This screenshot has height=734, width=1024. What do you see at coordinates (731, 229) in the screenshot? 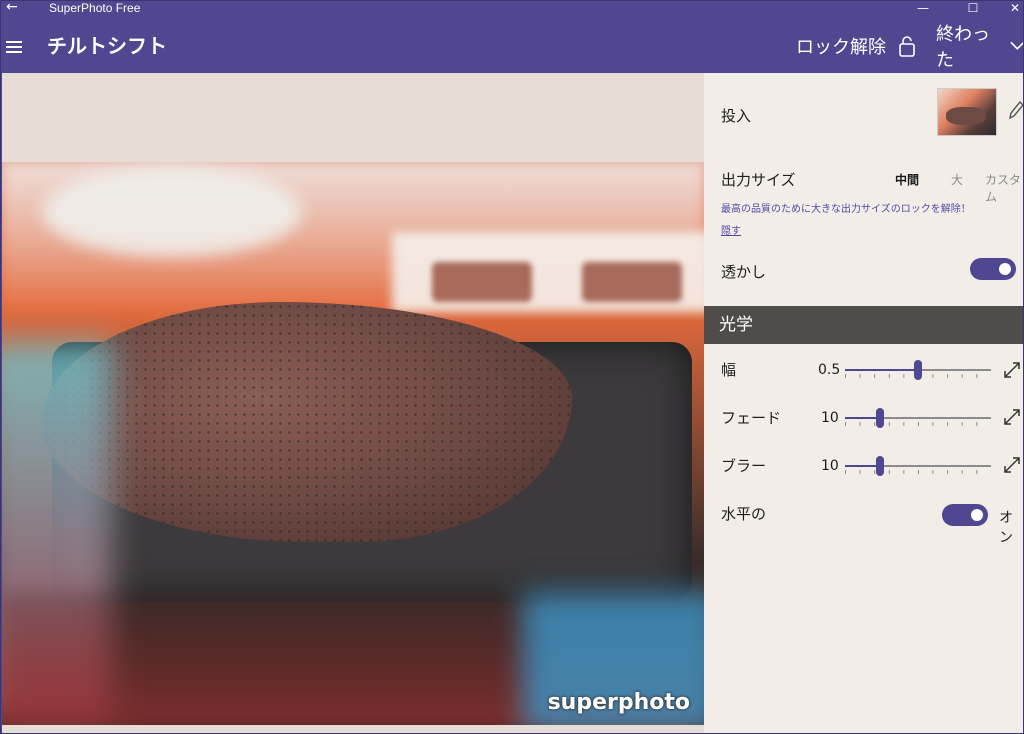
I see `hide-link: 隠す` at bounding box center [731, 229].